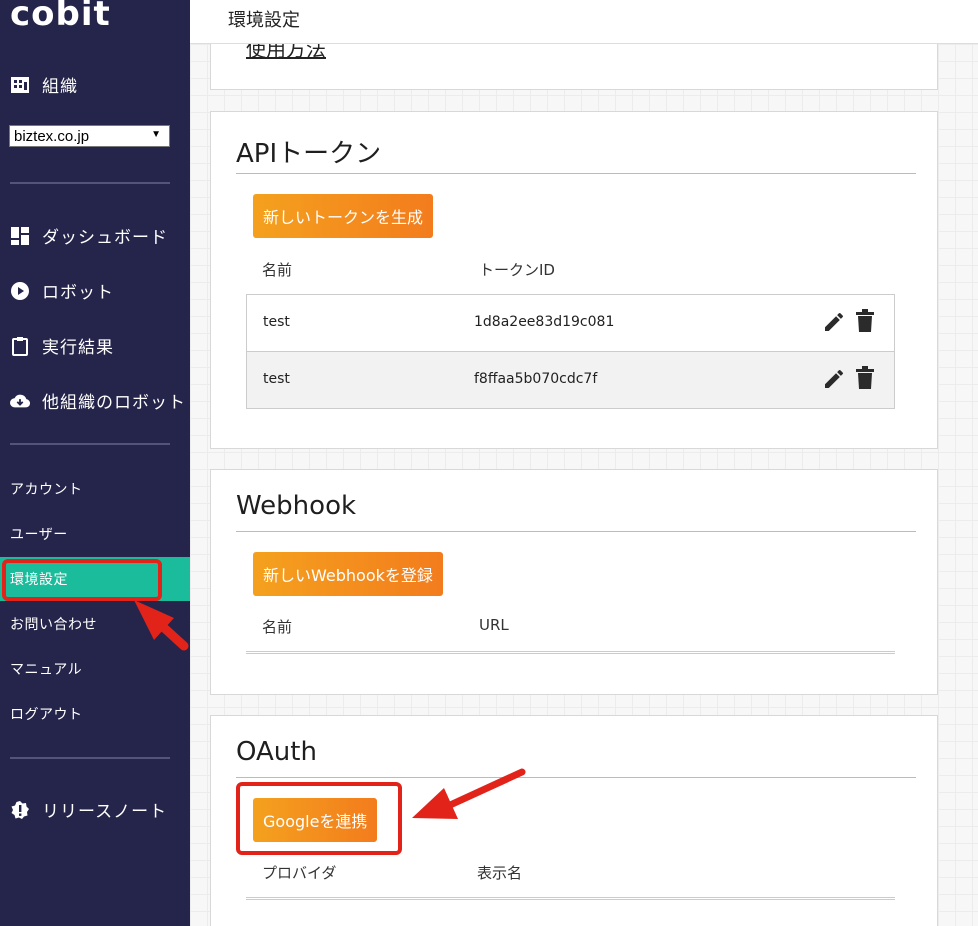 The width and height of the screenshot is (978, 926). Describe the element at coordinates (161, 625) in the screenshot. I see `annotation-arrow-settings` at that location.